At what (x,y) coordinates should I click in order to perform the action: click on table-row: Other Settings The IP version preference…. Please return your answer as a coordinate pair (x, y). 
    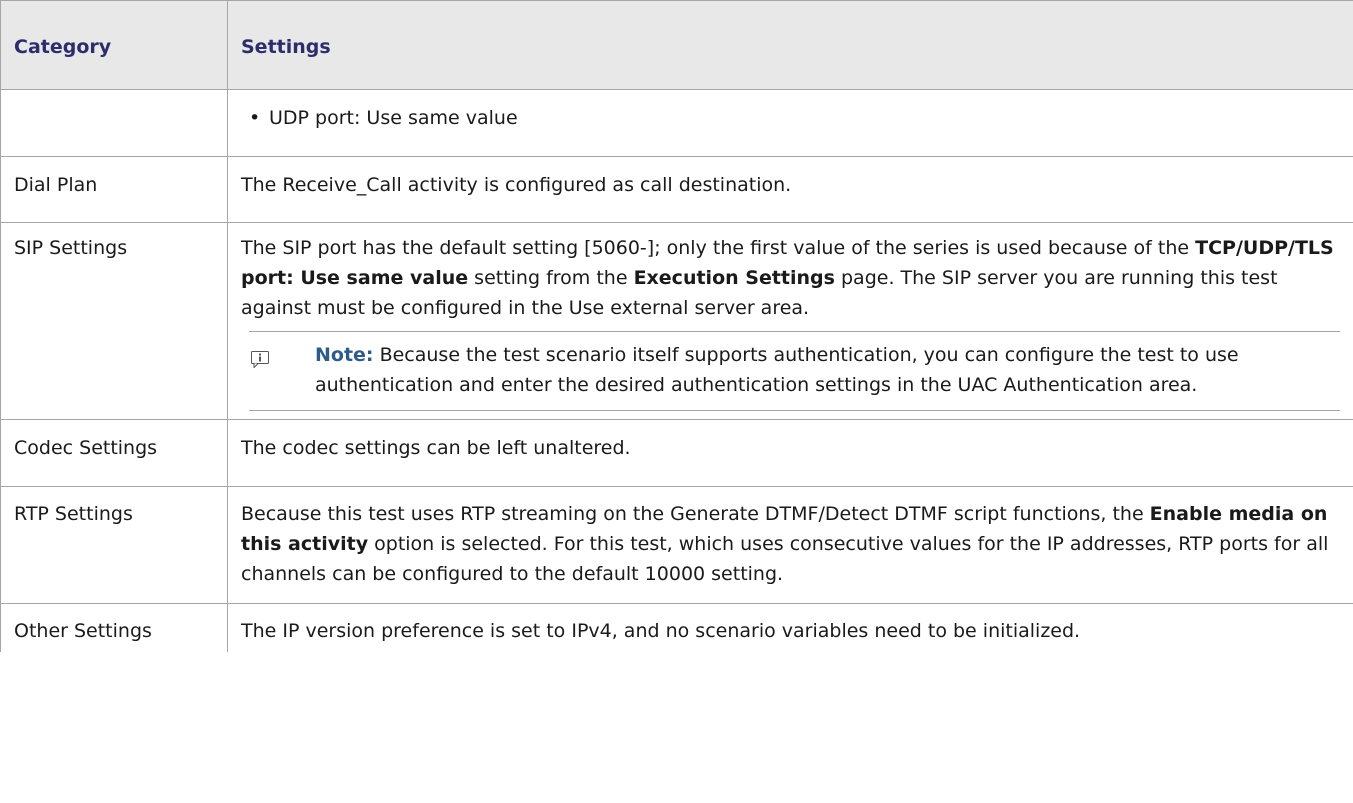
    Looking at the image, I should click on (676, 627).